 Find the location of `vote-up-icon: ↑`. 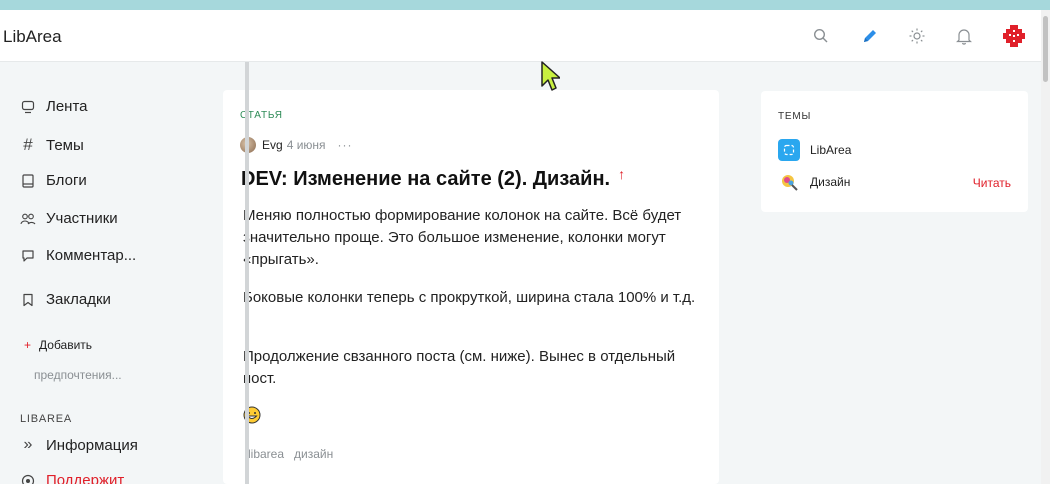

vote-up-icon: ↑ is located at coordinates (621, 174).